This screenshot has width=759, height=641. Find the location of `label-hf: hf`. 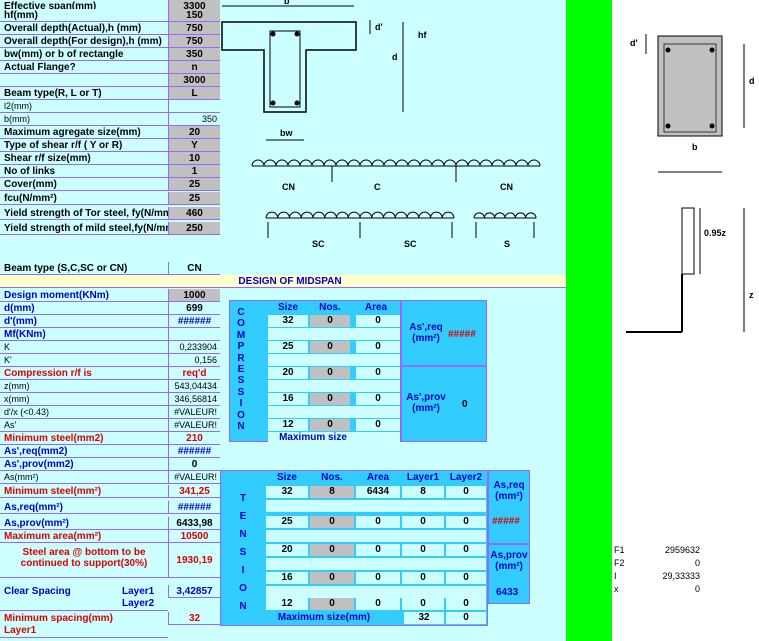

label-hf: hf is located at coordinates (422, 35).